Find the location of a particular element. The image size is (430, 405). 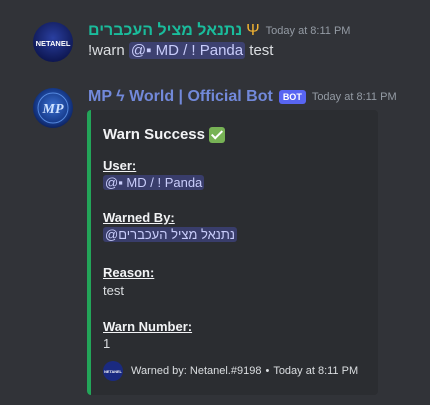

avatar-text: MP is located at coordinates (53, 109).